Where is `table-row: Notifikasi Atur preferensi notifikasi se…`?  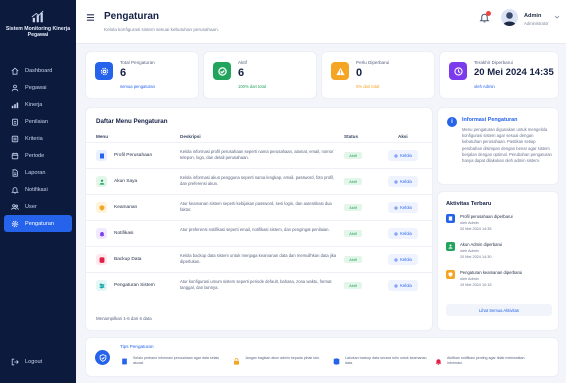
table-row: Notifikasi Atur preferensi notifikasi se… is located at coordinates (259, 233).